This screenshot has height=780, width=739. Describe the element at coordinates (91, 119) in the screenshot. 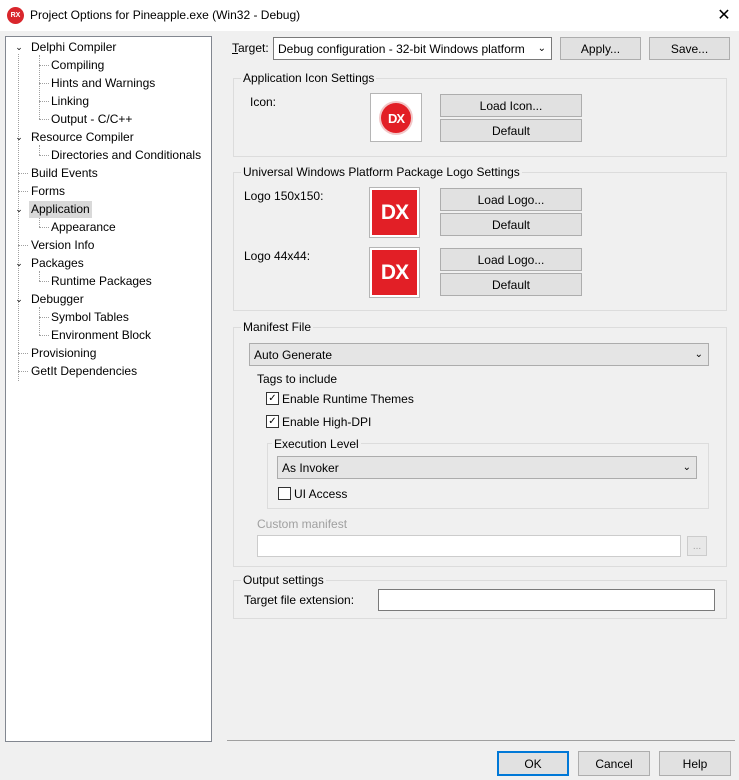

I see `tree-item-output-c-cpp: Output - C/C++` at that location.